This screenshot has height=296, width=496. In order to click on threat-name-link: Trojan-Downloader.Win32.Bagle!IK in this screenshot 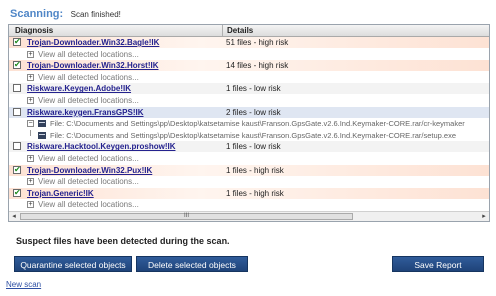, I will do `click(93, 42)`.